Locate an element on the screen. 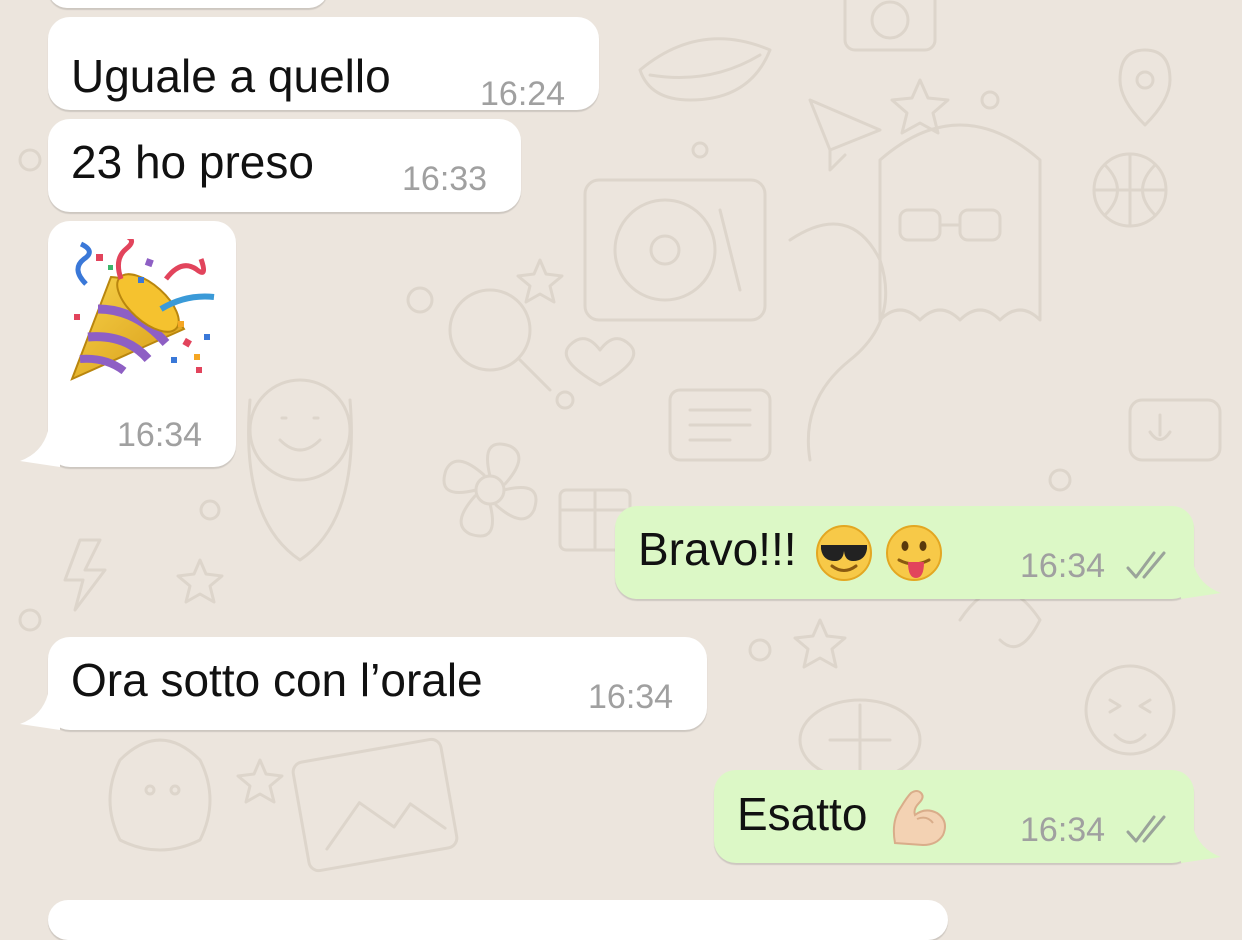  message-text: Uguale a quello is located at coordinates (231, 76).